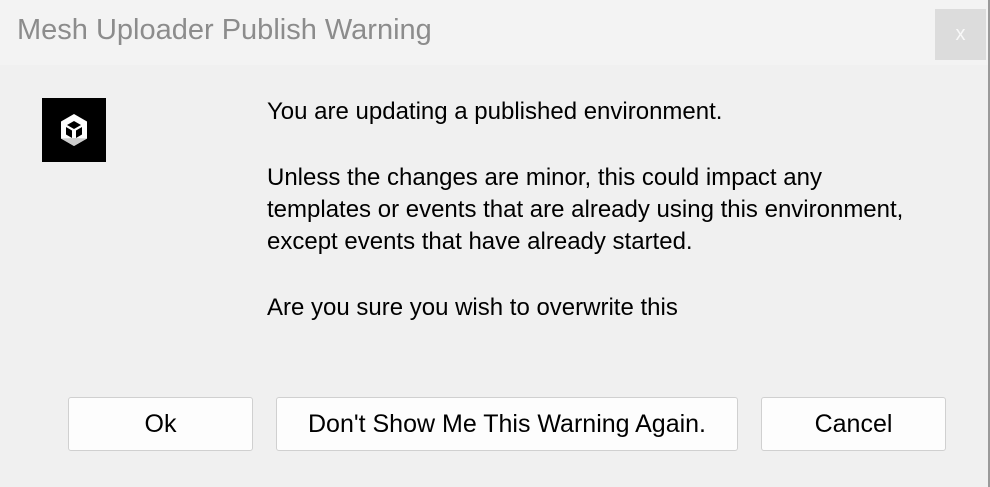 The image size is (990, 487). What do you see at coordinates (224, 30) in the screenshot?
I see `window-title: Mesh Uploader Publish Warning` at bounding box center [224, 30].